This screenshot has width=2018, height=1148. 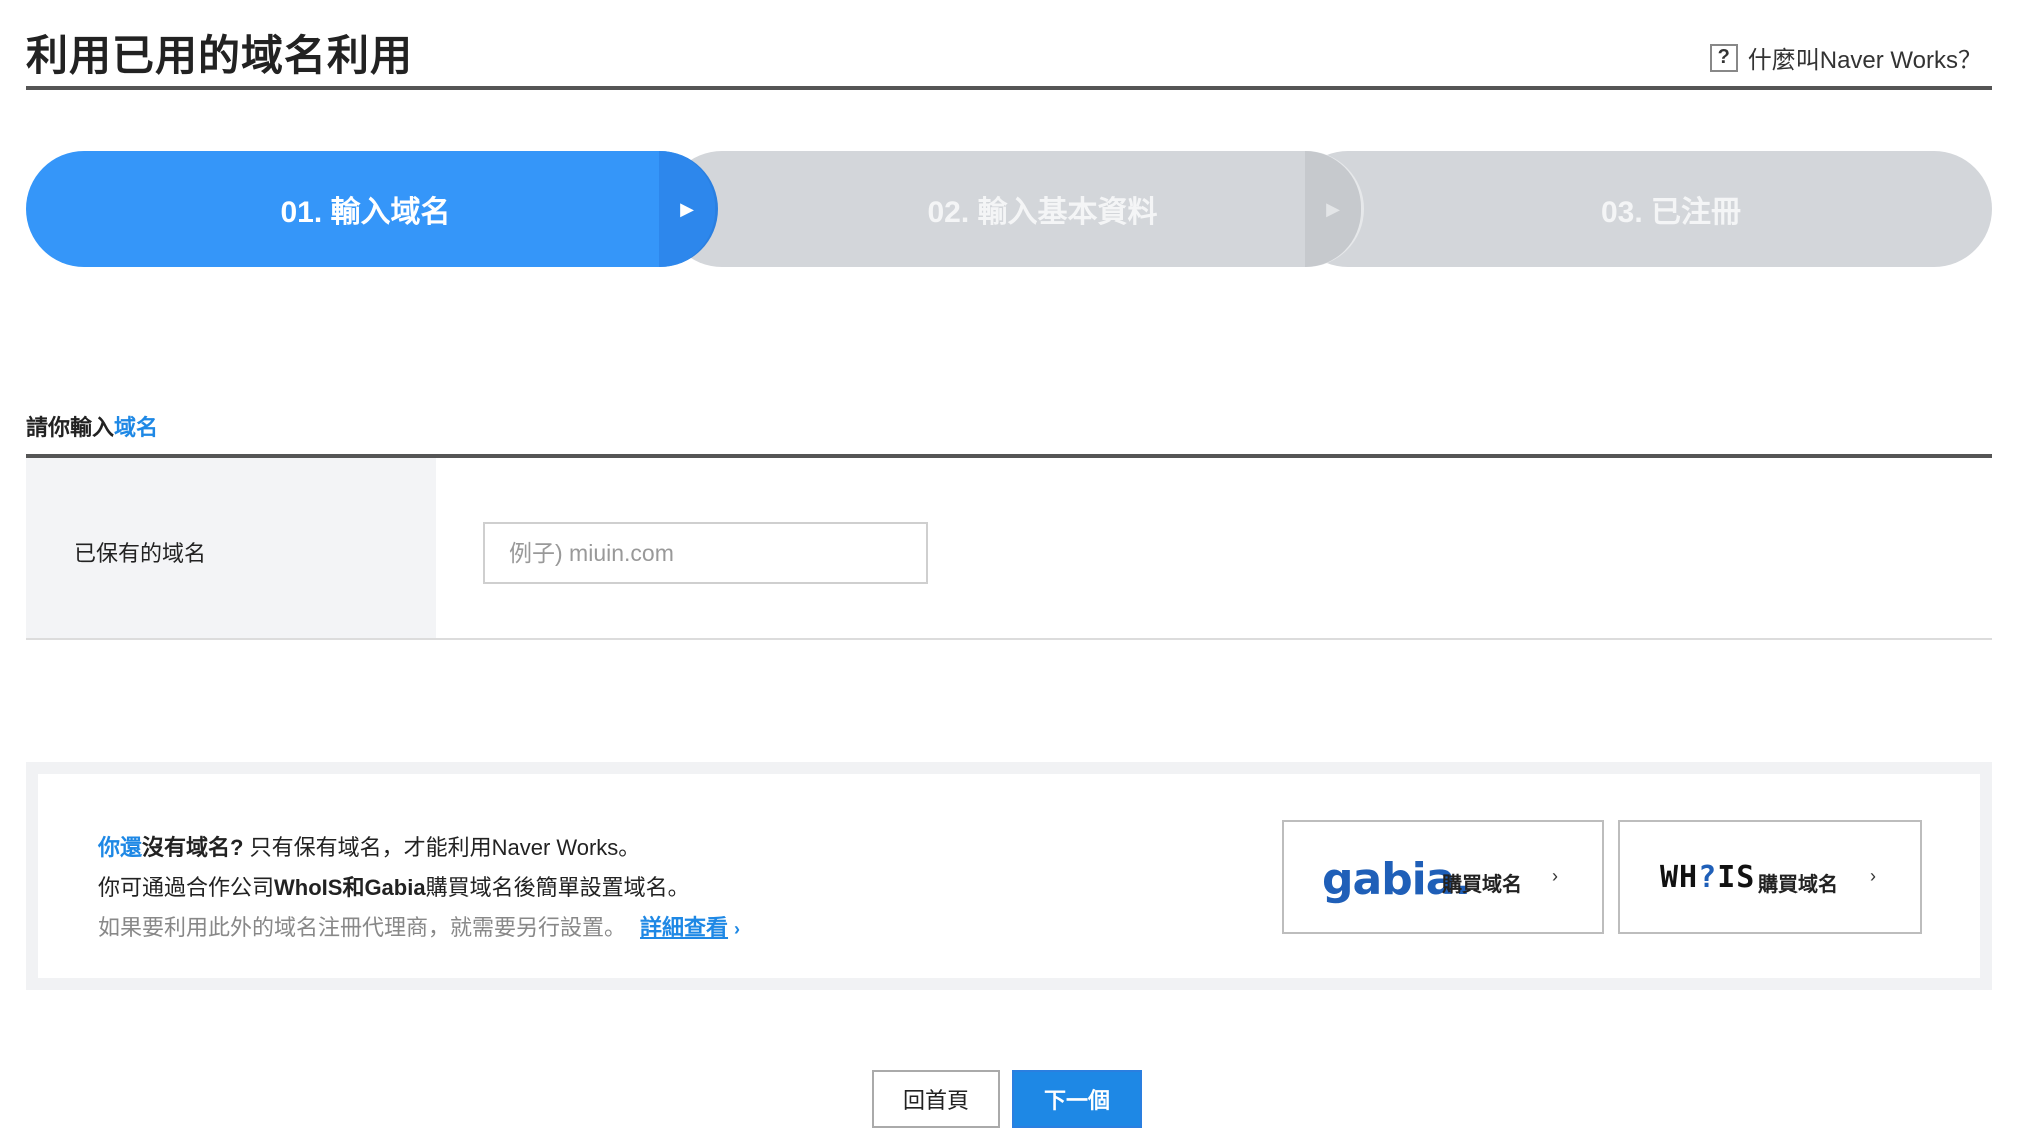 What do you see at coordinates (186, 887) in the screenshot?
I see `info-line-2-a: 你可通過合作公司` at bounding box center [186, 887].